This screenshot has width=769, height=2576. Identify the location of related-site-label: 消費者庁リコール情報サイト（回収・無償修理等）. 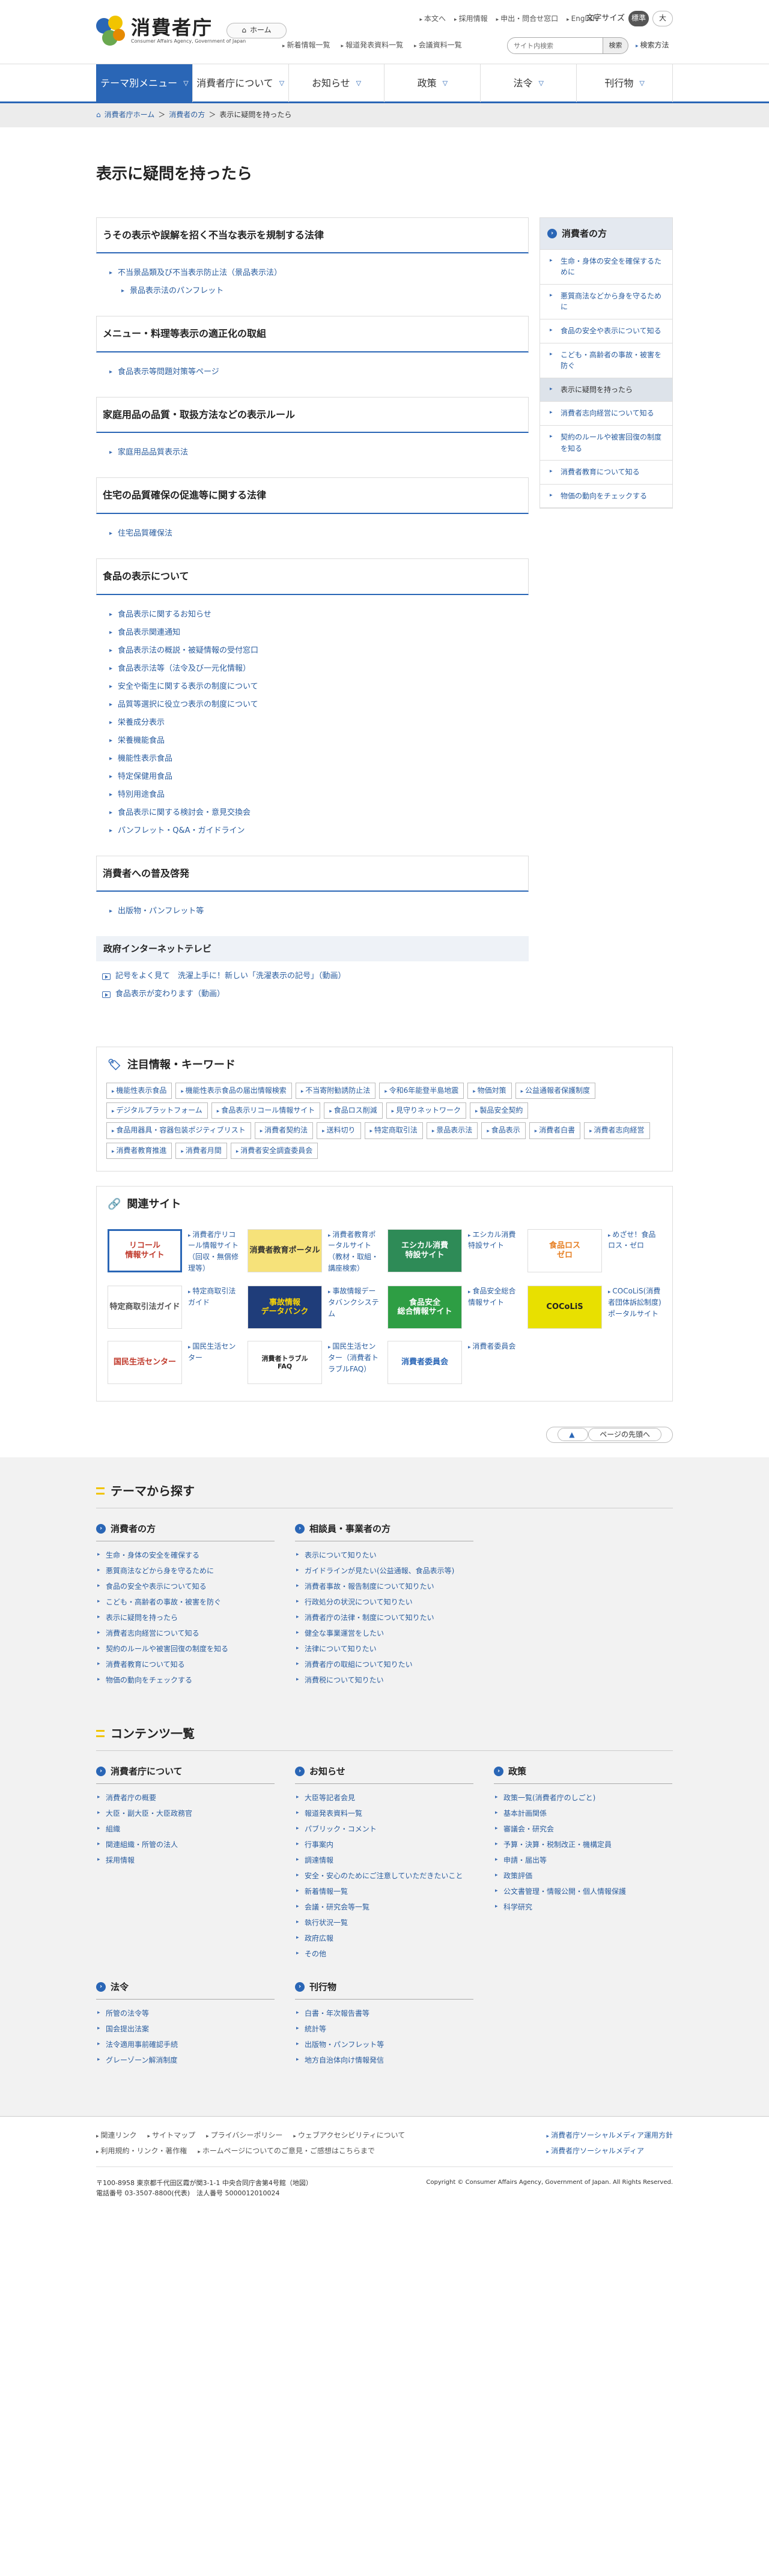
(215, 1251).